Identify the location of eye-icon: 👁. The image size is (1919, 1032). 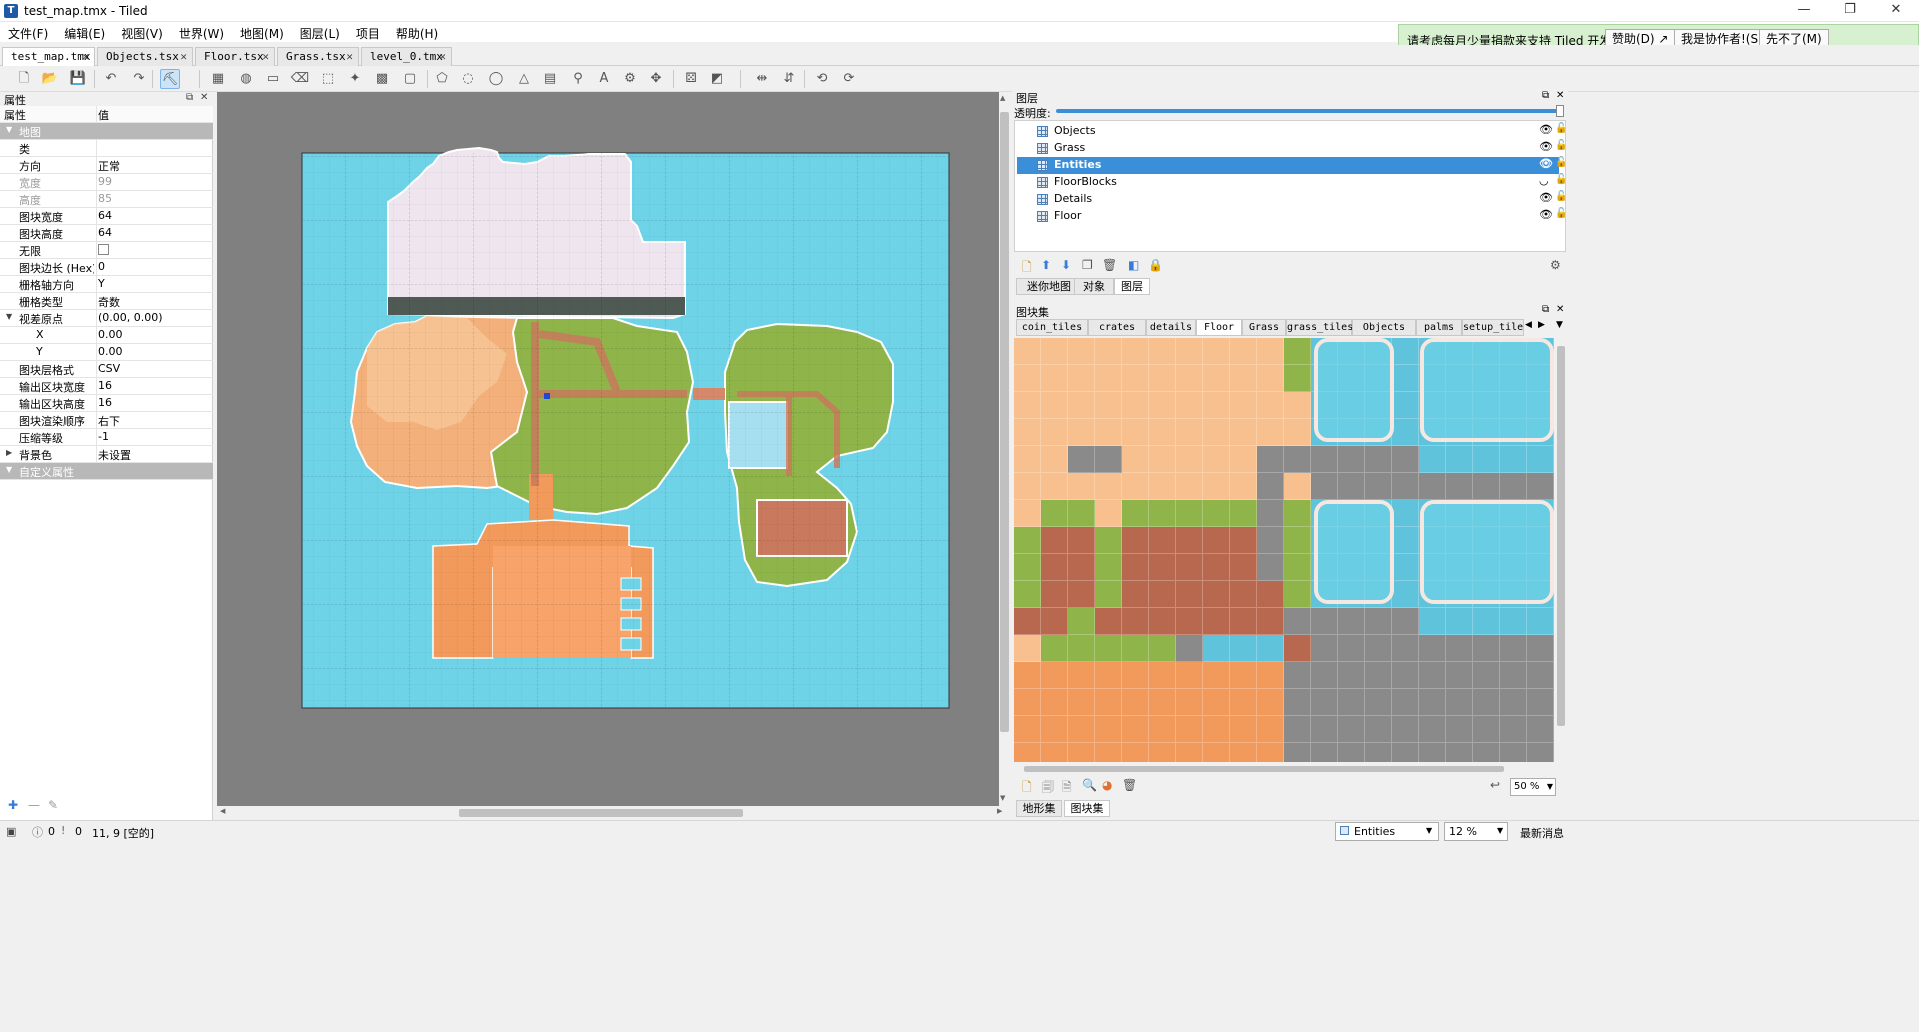
(1546, 146).